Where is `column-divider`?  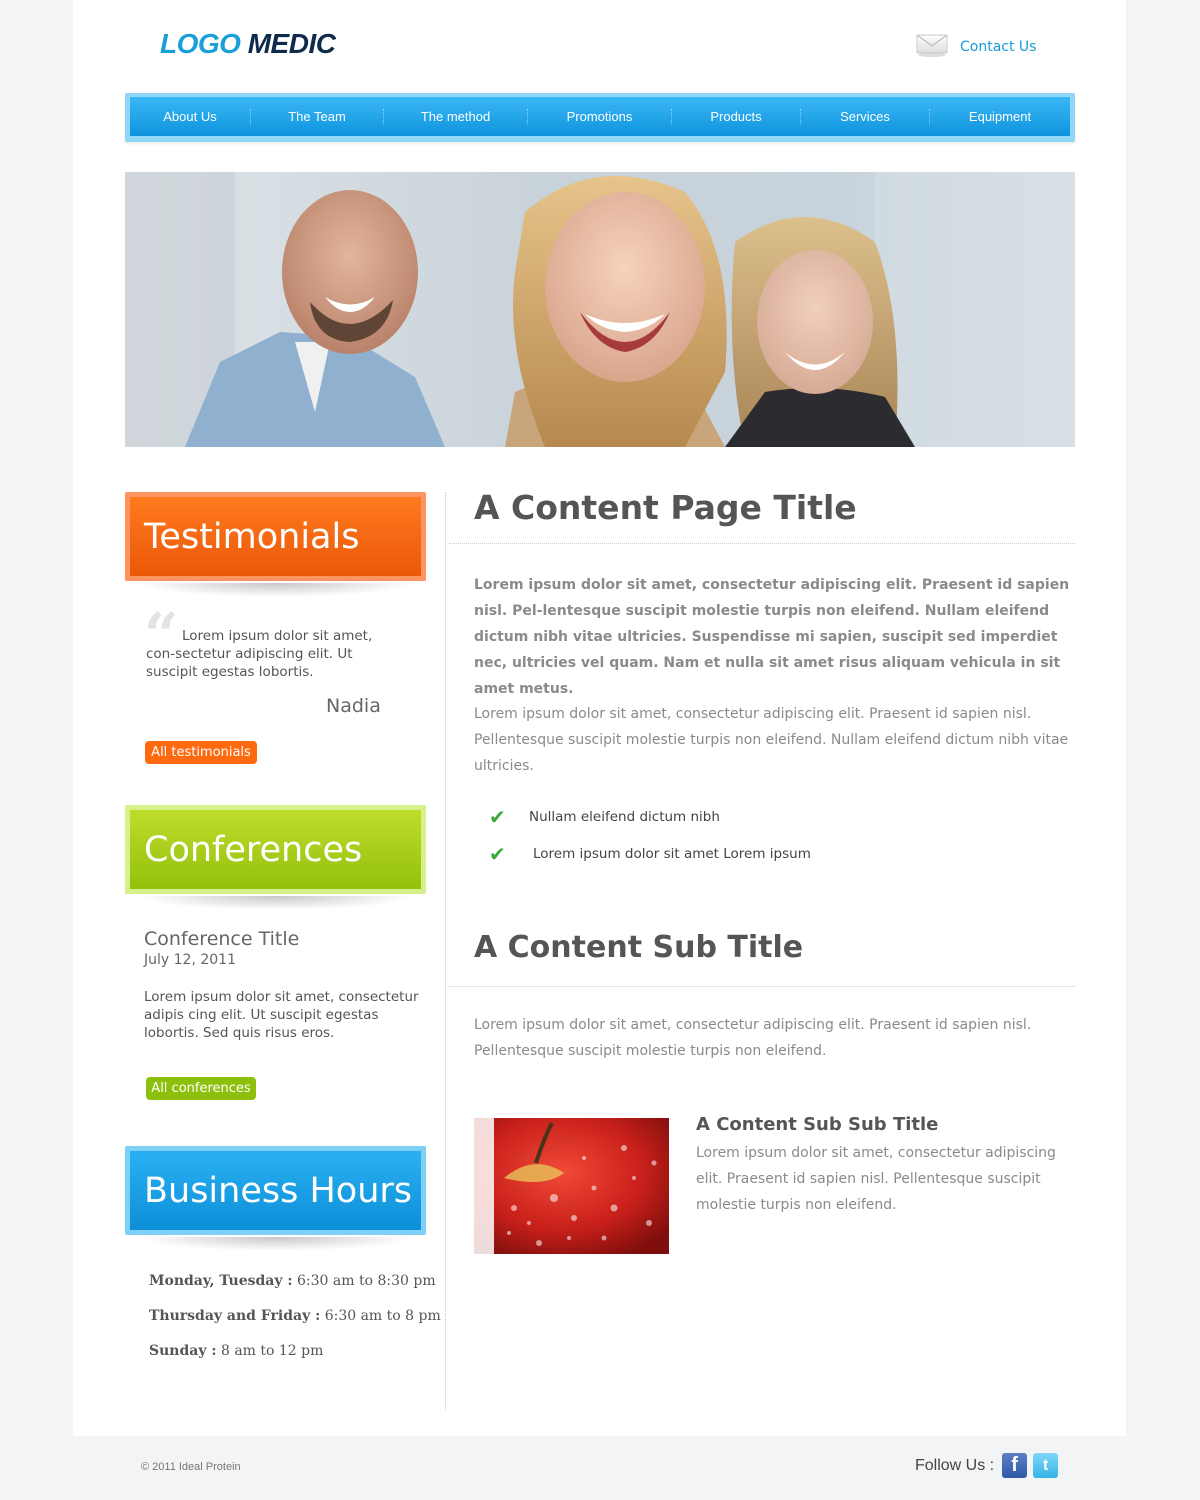 column-divider is located at coordinates (445, 951).